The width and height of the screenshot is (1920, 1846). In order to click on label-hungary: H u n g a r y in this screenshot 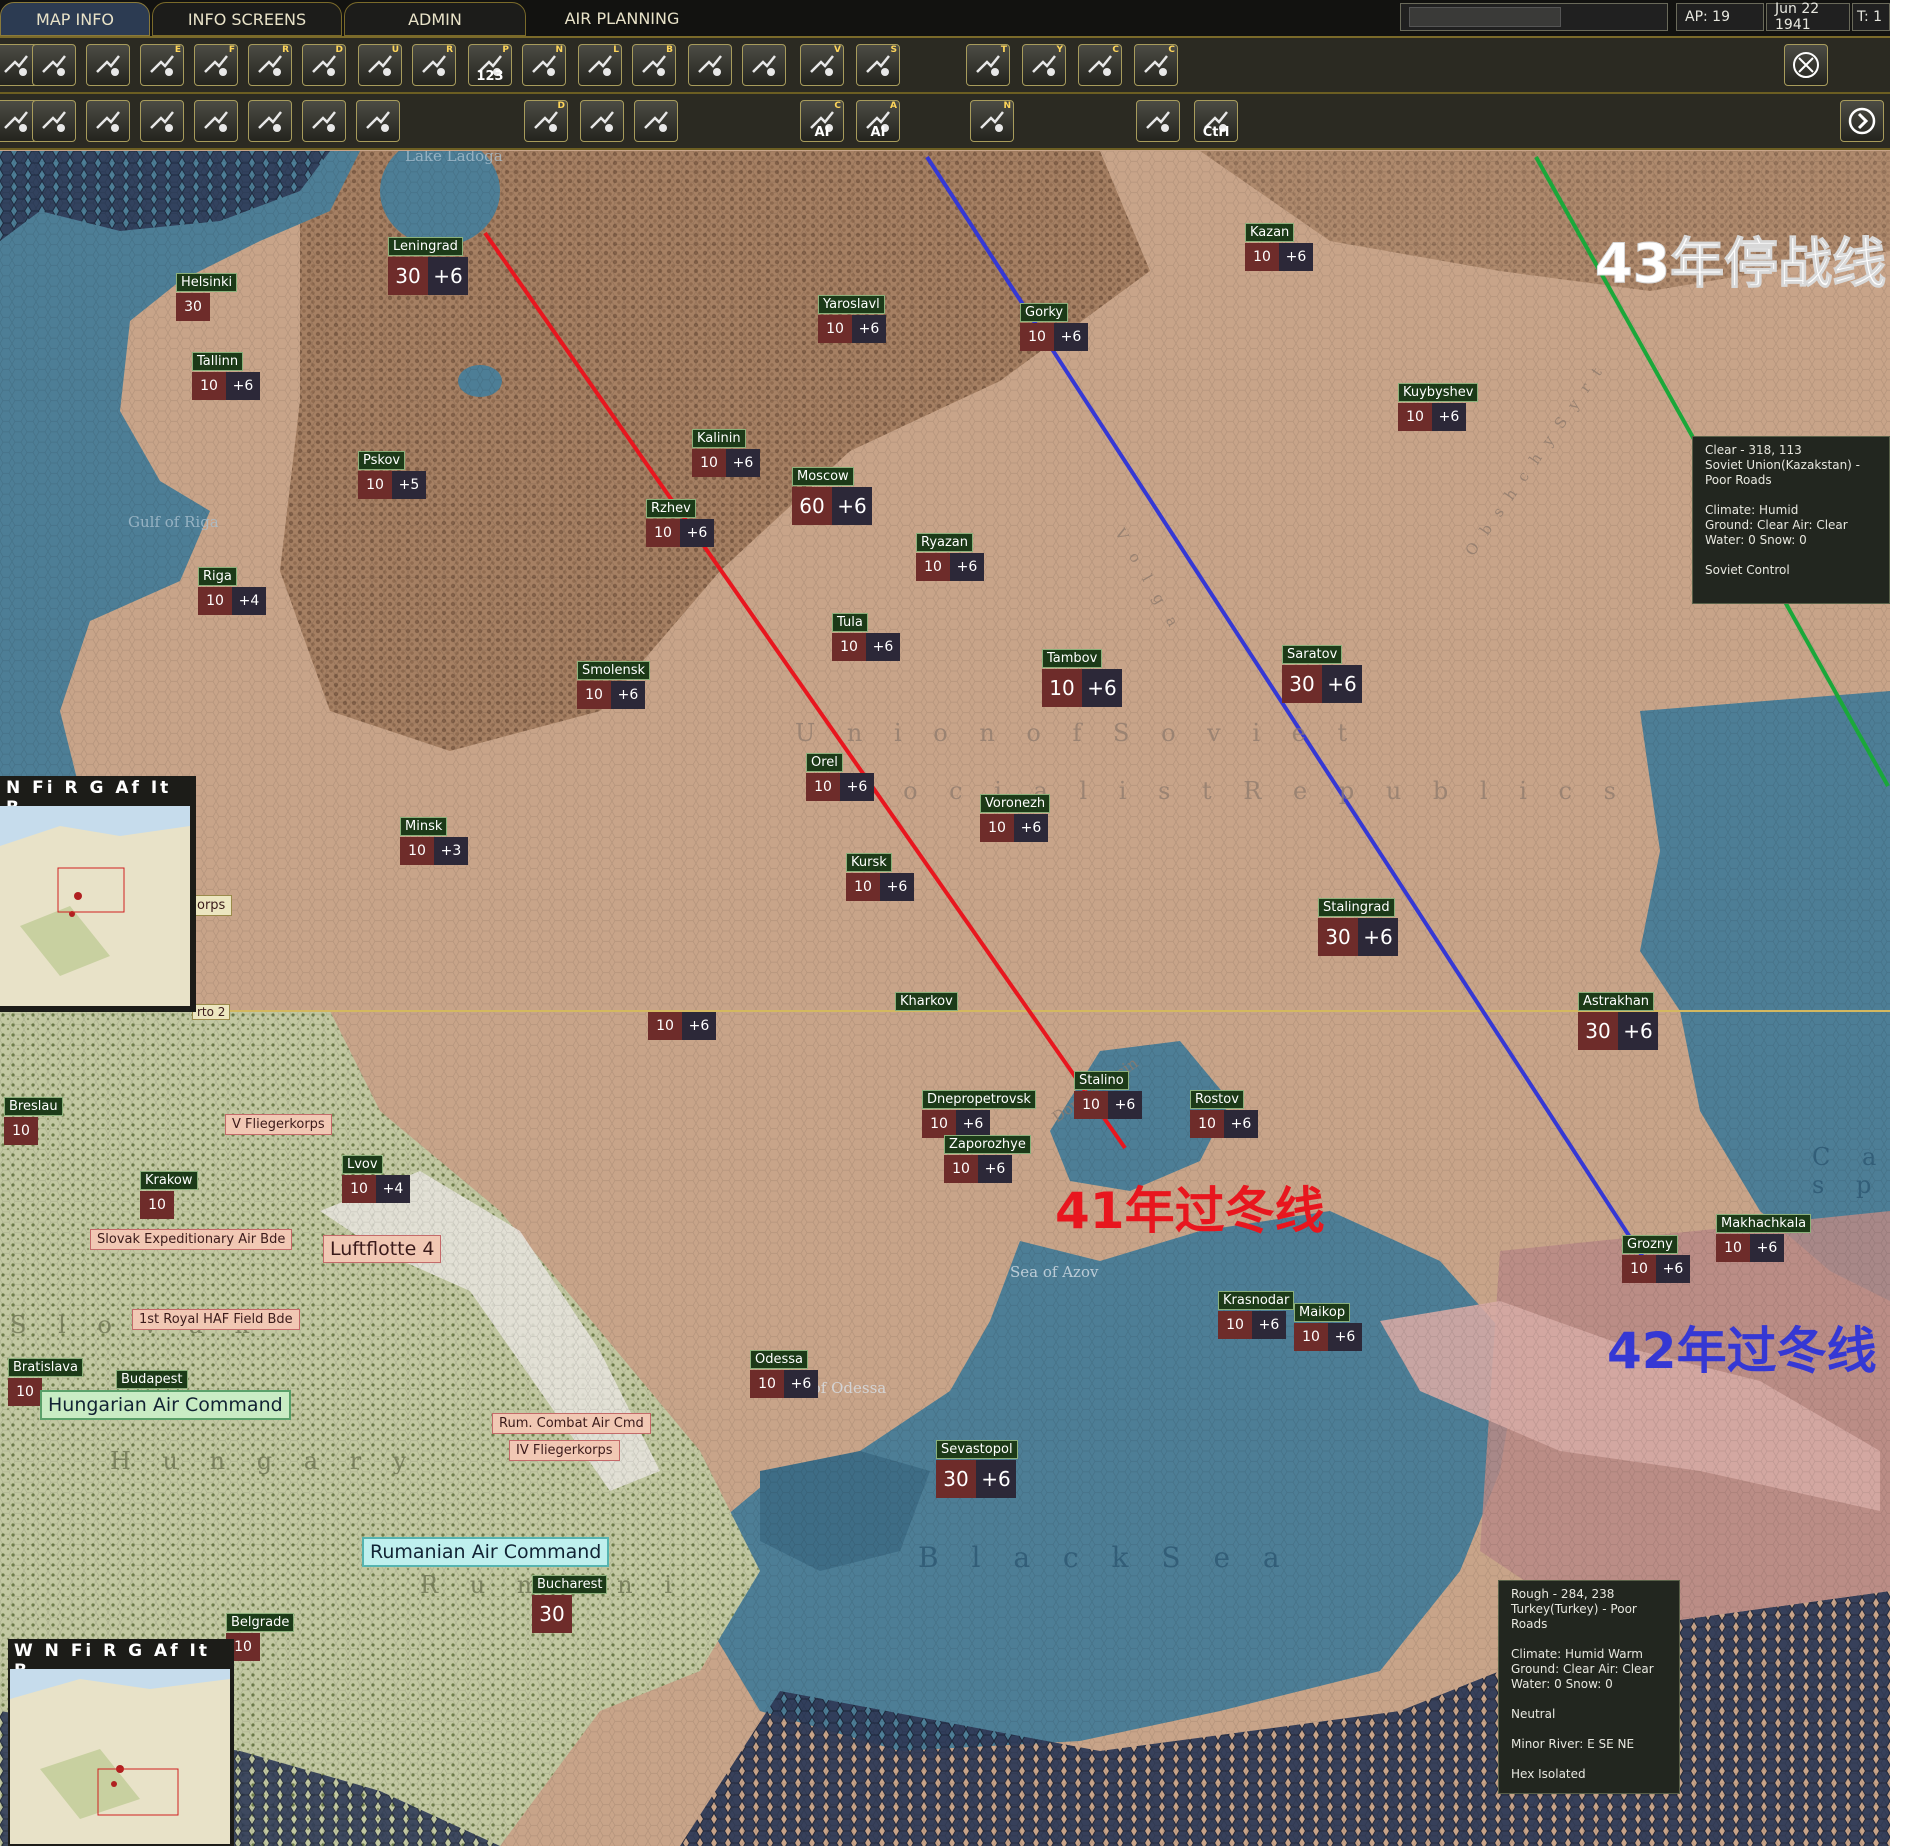, I will do `click(264, 1461)`.